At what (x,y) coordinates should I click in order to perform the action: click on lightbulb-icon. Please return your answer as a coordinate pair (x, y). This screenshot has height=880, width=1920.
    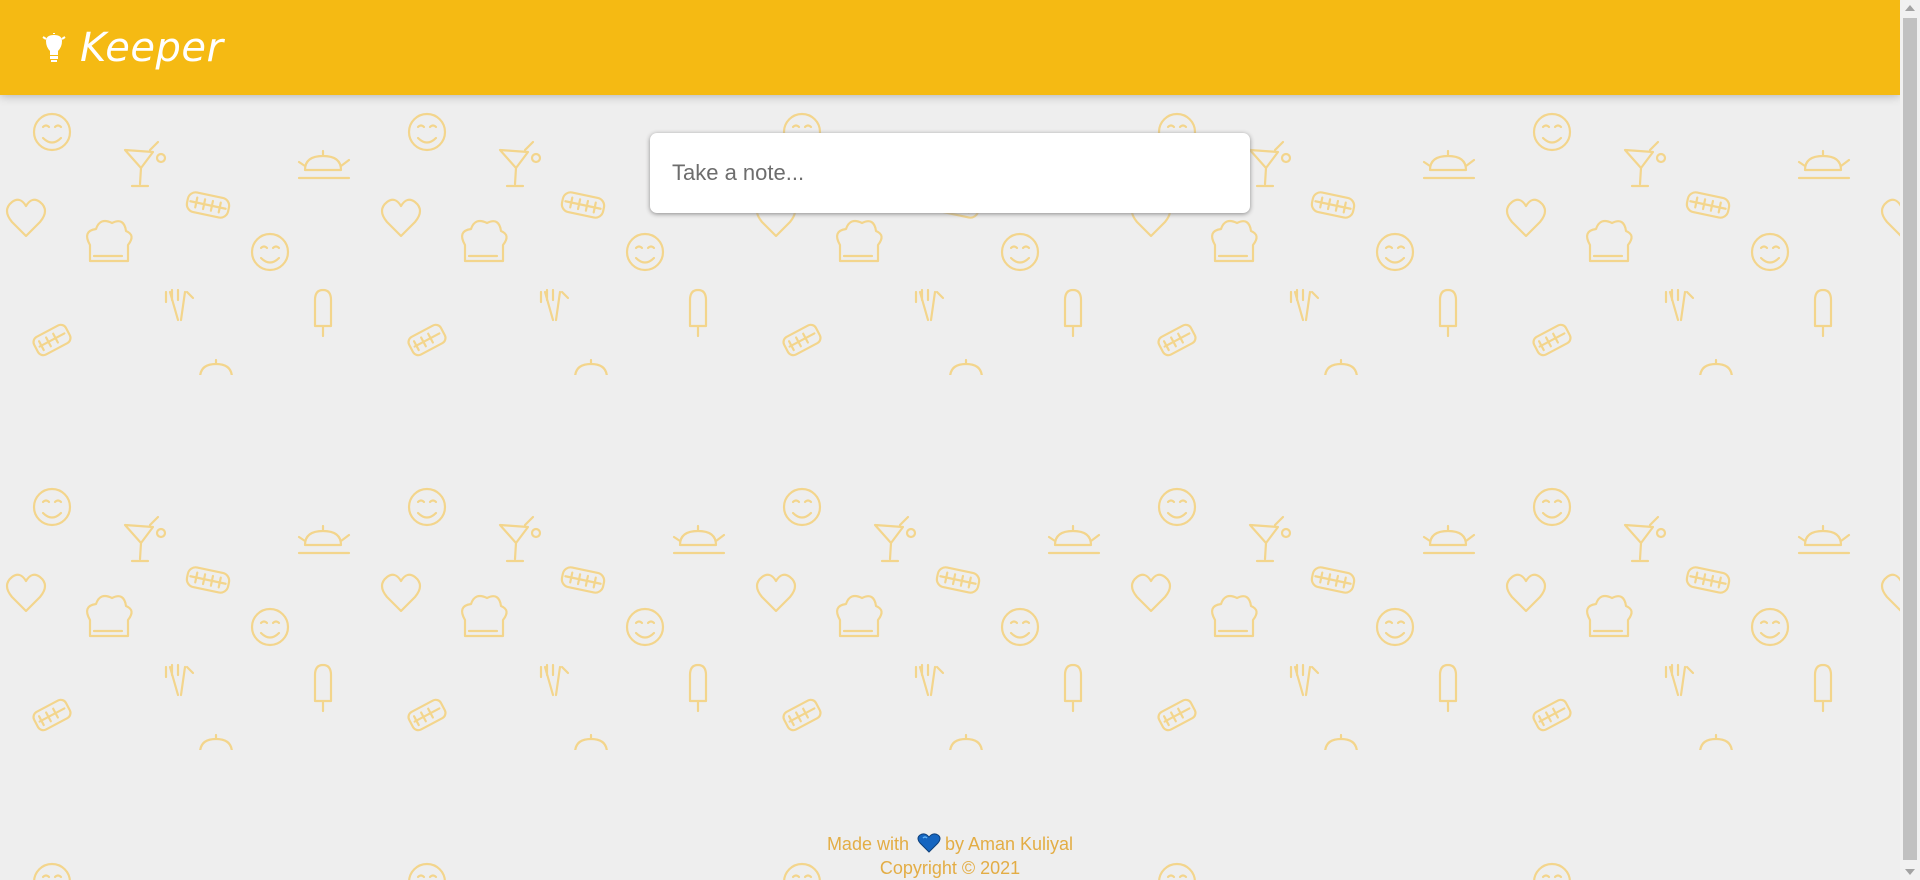
    Looking at the image, I should click on (54, 47).